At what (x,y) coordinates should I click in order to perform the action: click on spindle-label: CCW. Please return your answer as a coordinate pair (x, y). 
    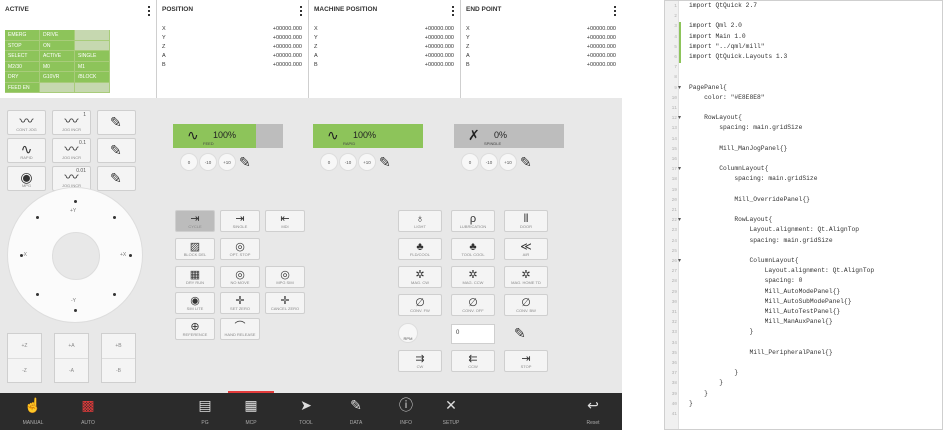
    Looking at the image, I should click on (473, 366).